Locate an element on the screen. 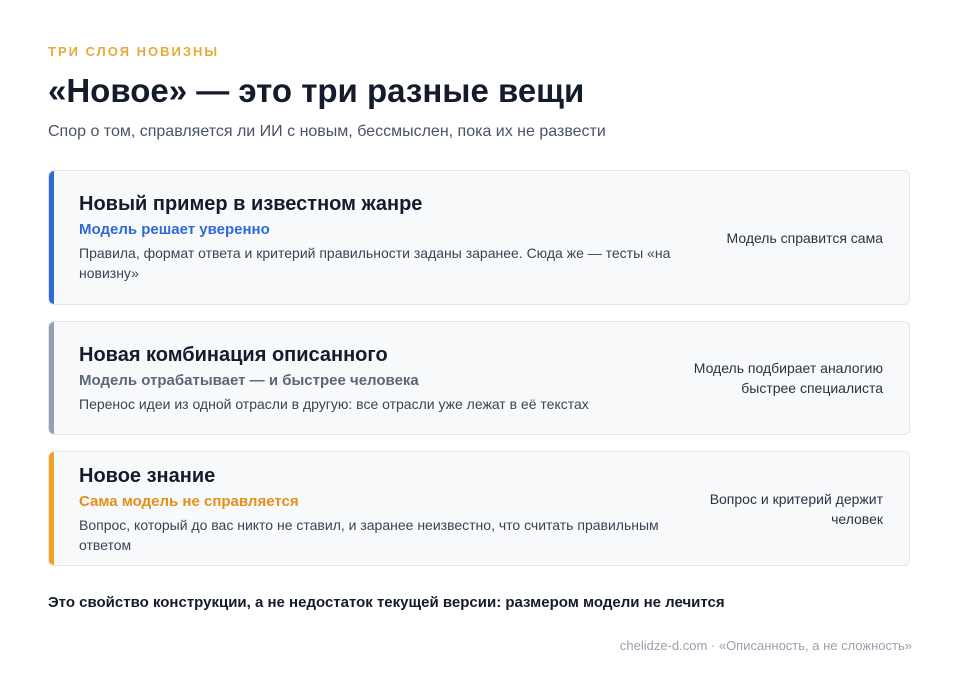  card-side-note: Вопрос и критерий держит человек is located at coordinates (783, 508).